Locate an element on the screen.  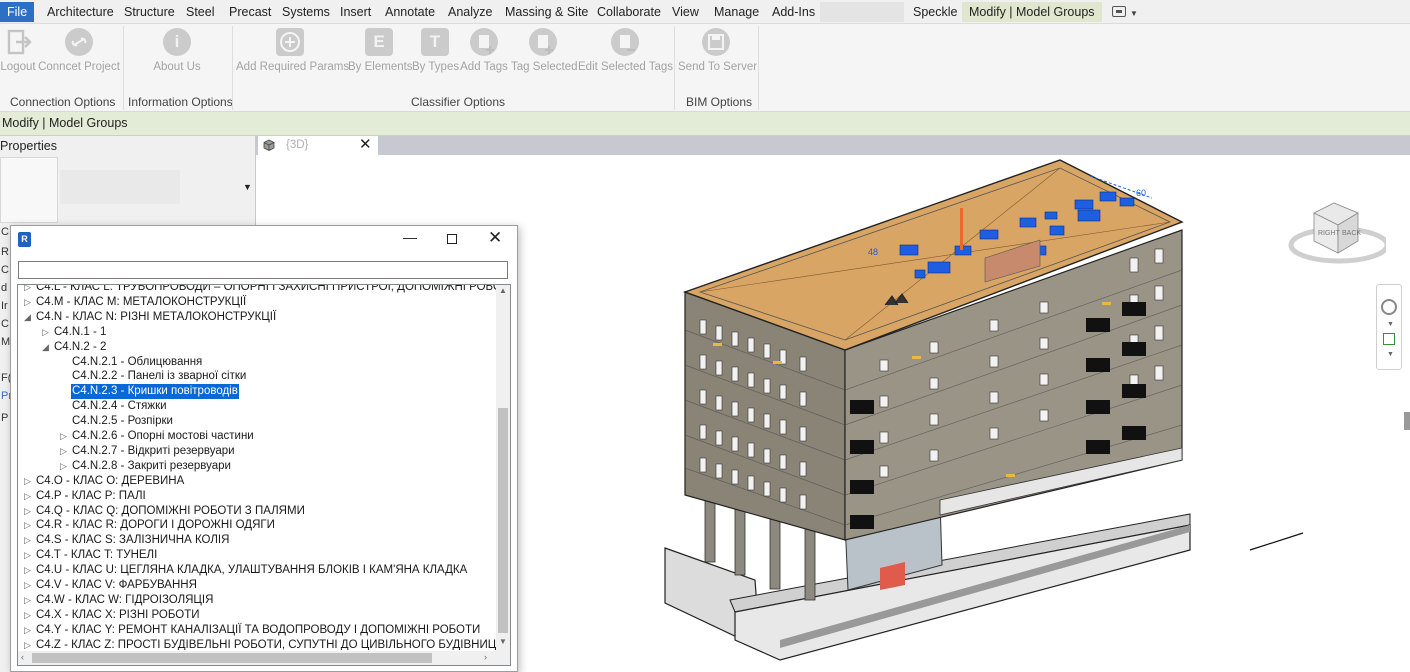
send-to-server-button: Send To Server is located at coordinates (717, 54).